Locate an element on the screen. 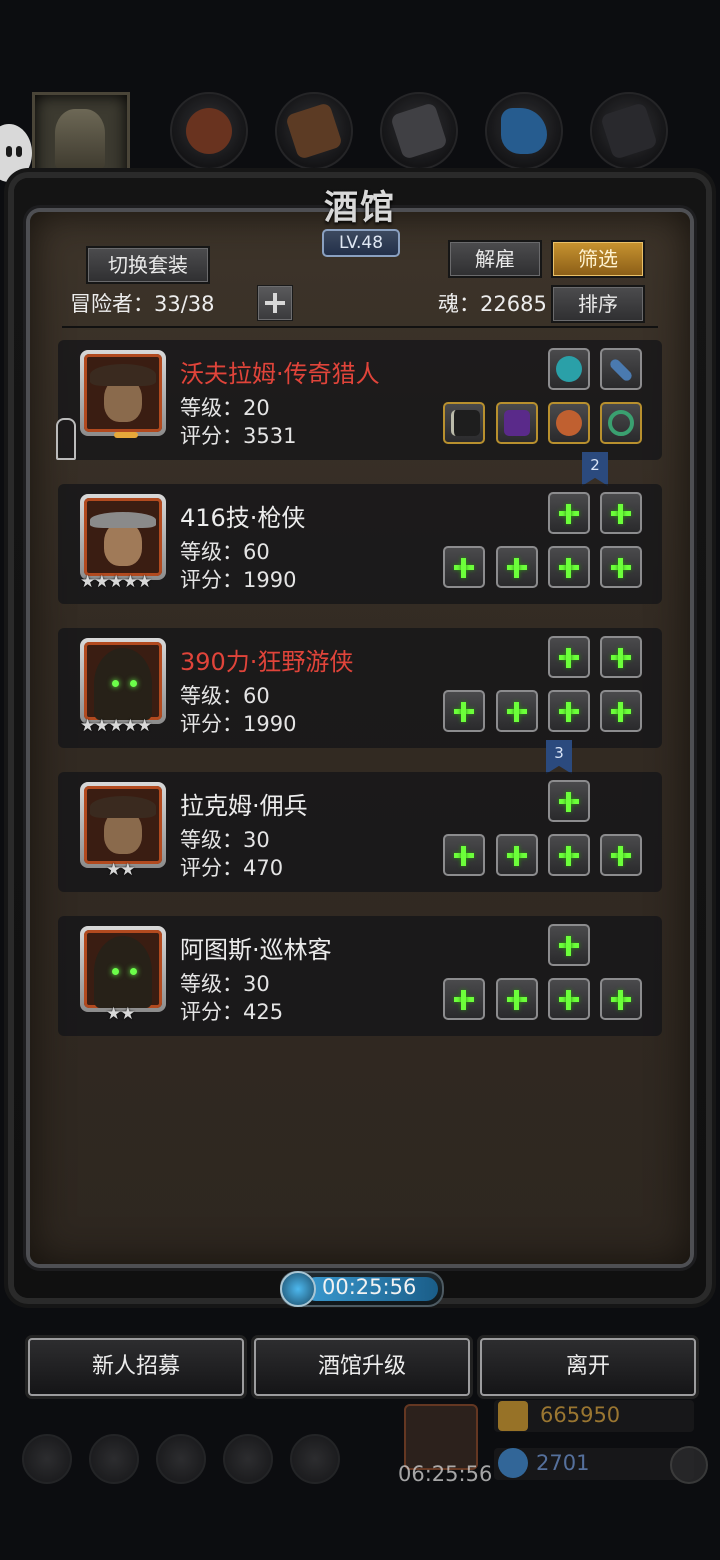  map-icon is located at coordinates (181, 1459).